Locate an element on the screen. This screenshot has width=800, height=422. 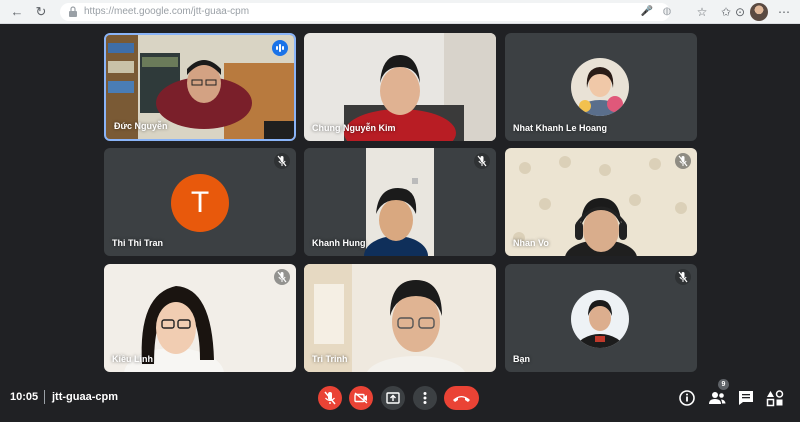
participant-name: Bạn is located at coordinates (522, 359).